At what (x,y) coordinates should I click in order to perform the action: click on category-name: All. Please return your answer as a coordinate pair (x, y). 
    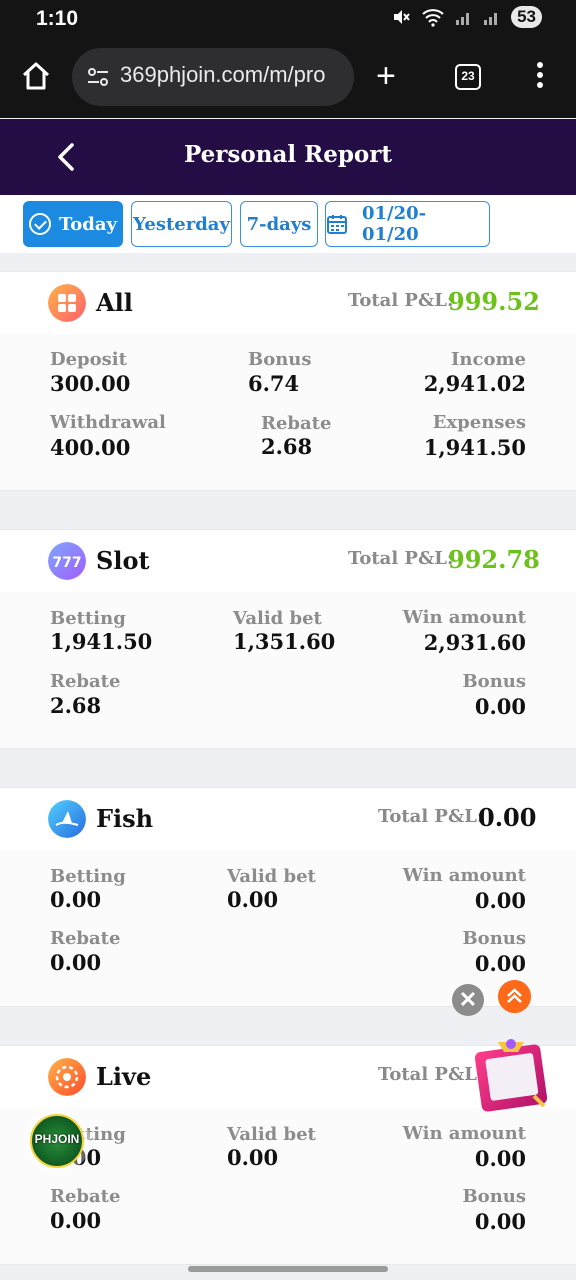
    Looking at the image, I should click on (114, 302).